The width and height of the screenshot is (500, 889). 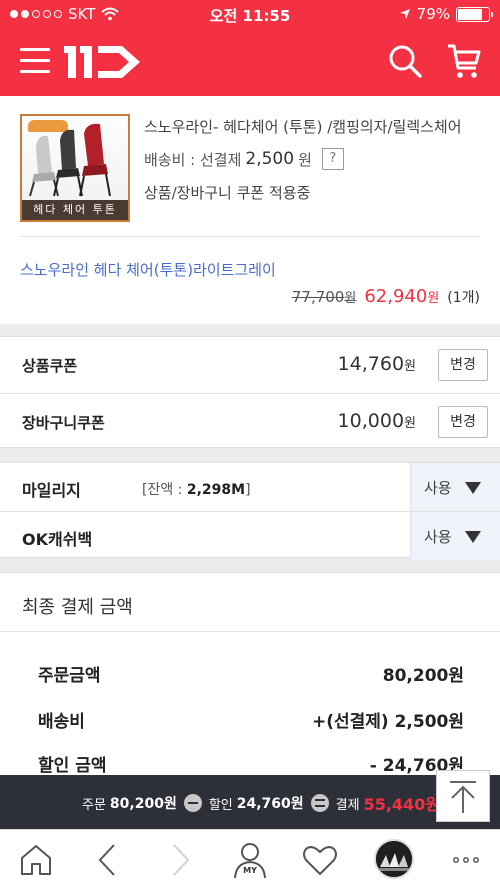 I want to click on recent-item-thumbnail, so click(x=394, y=859).